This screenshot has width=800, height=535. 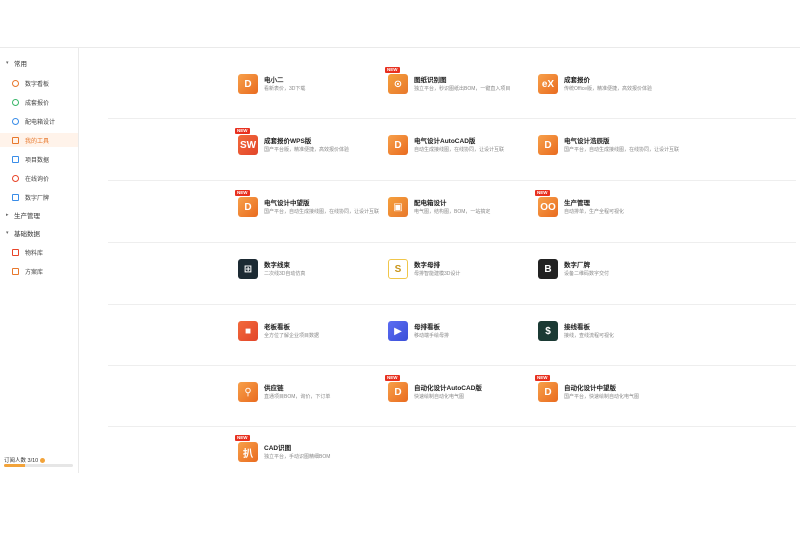 What do you see at coordinates (15, 102) in the screenshot?
I see `check-circle-icon` at bounding box center [15, 102].